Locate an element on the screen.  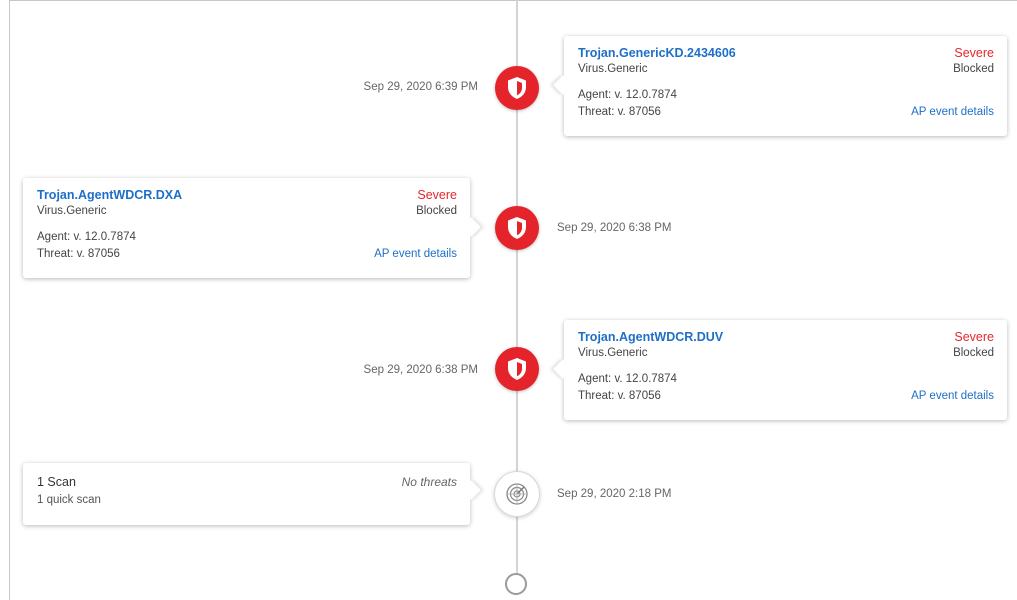
loading-ring-icon is located at coordinates (516, 584).